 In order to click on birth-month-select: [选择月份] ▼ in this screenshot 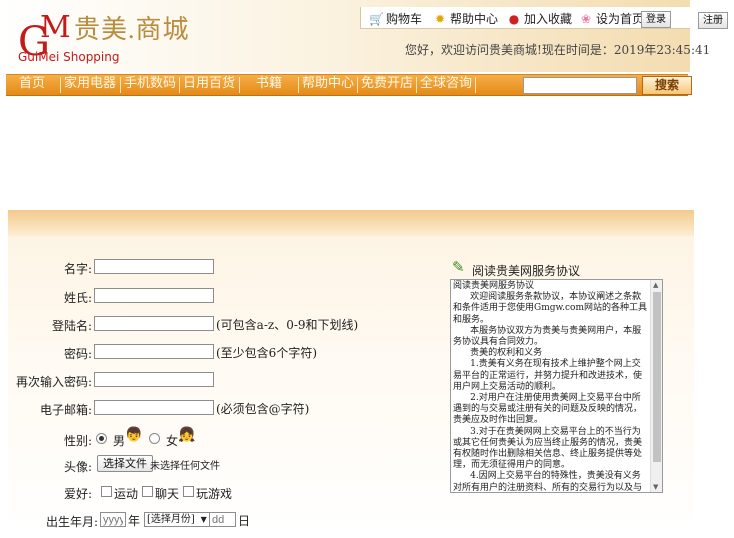, I will do `click(177, 519)`.